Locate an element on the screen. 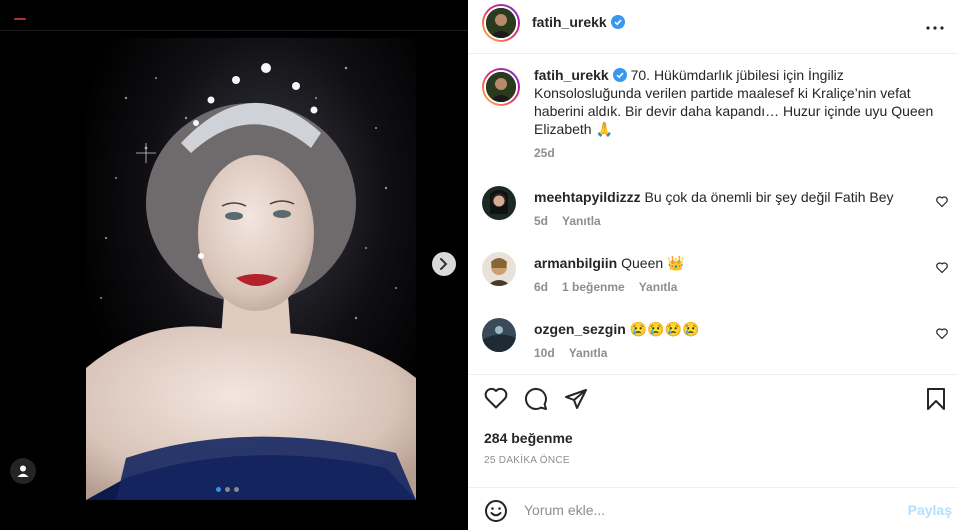 This screenshot has height=530, width=958. emoji-button is located at coordinates (496, 513).